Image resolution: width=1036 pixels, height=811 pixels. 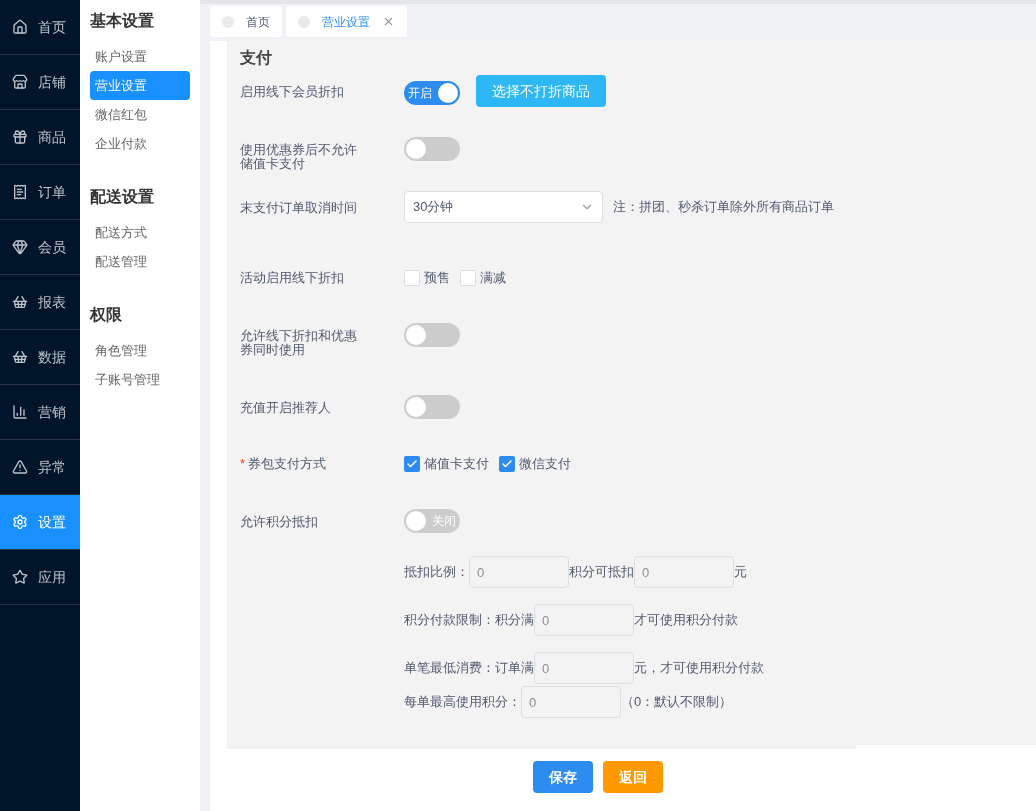 I want to click on page-tab: 营业设置, so click(x=346, y=21).